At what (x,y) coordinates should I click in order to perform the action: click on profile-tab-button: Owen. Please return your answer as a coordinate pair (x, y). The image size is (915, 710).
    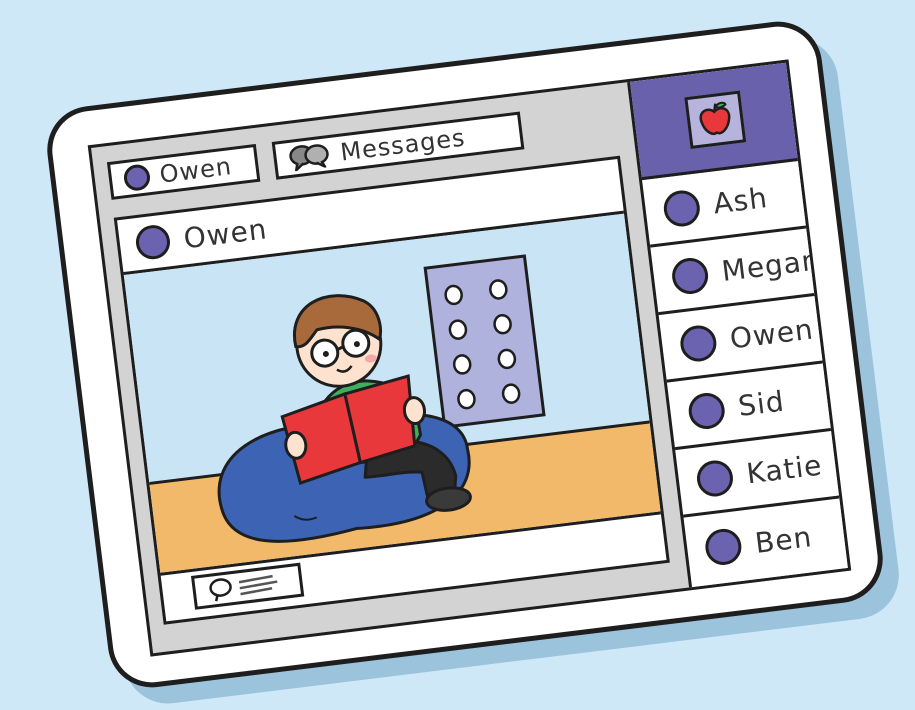
    Looking at the image, I should click on (183, 171).